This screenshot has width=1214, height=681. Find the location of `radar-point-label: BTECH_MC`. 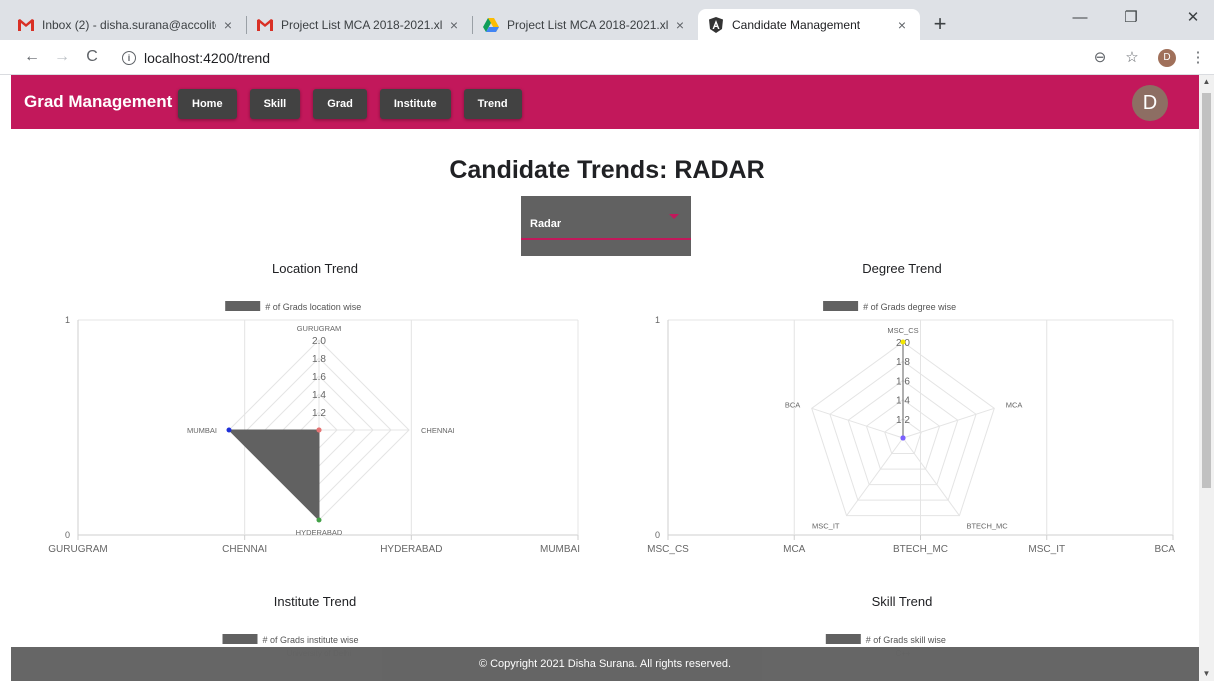

radar-point-label: BTECH_MC is located at coordinates (987, 525).